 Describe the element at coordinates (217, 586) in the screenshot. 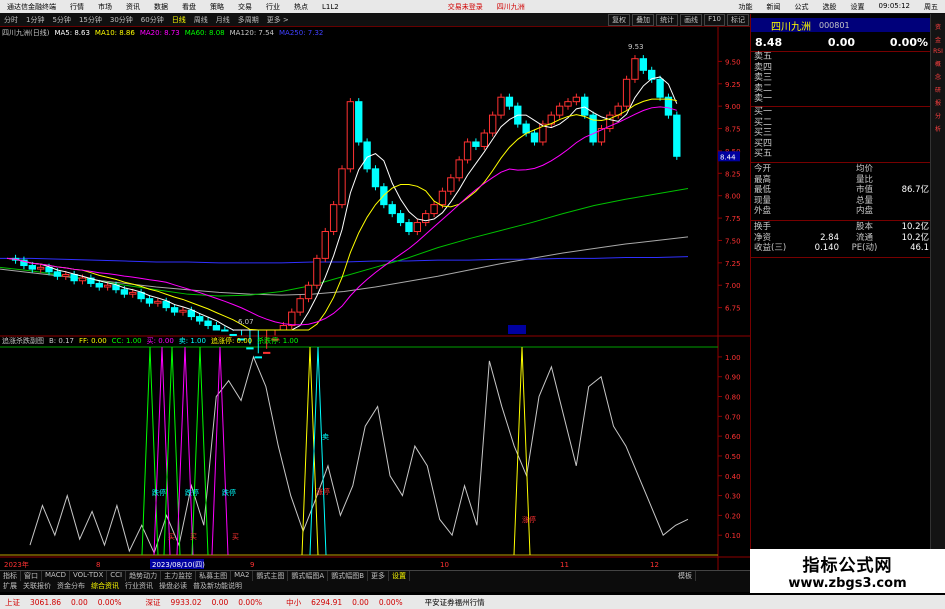

I see `ext-tab-7: 普及新功能说明` at that location.